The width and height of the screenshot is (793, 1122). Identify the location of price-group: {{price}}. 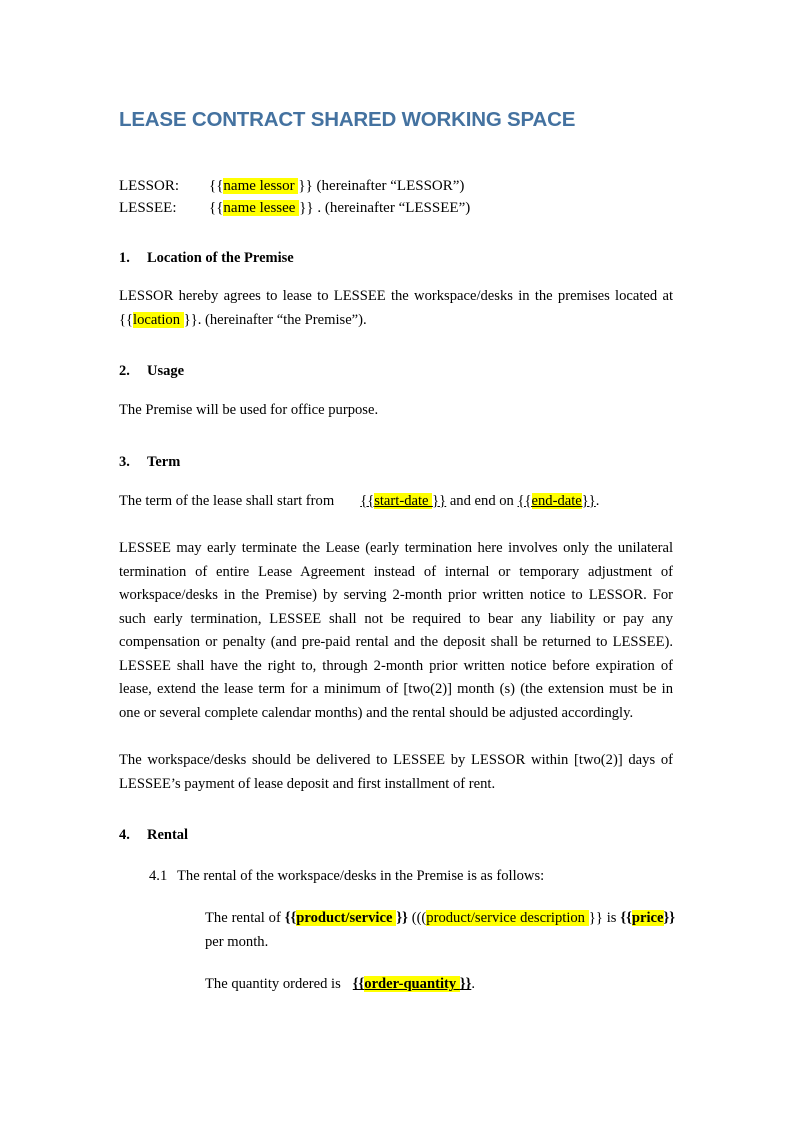
(648, 918).